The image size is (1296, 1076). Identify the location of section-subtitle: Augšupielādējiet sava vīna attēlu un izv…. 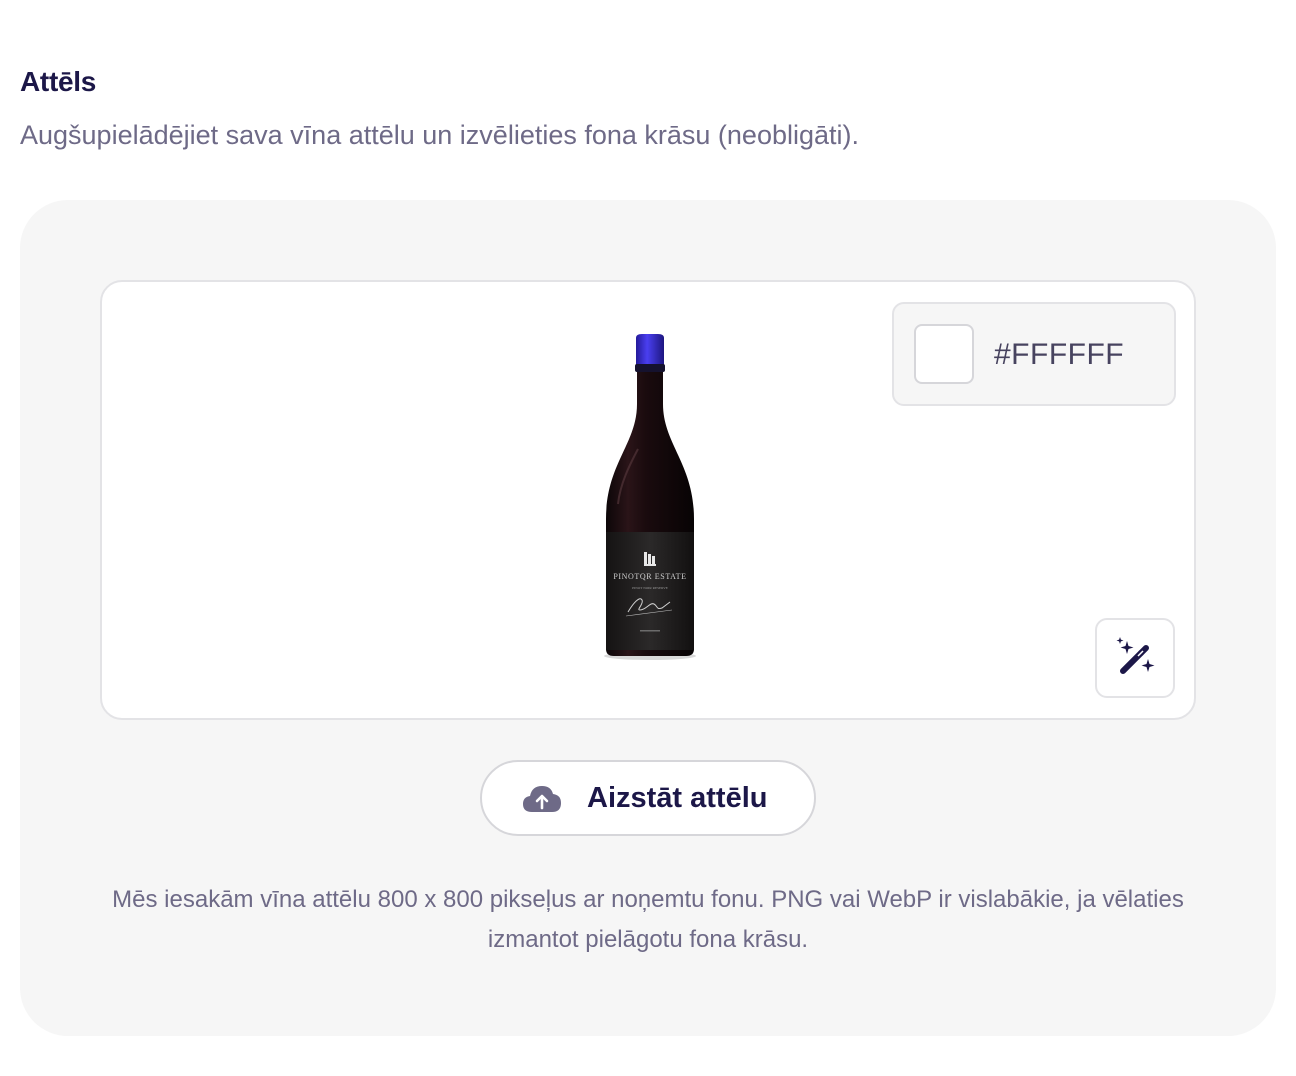
(440, 135).